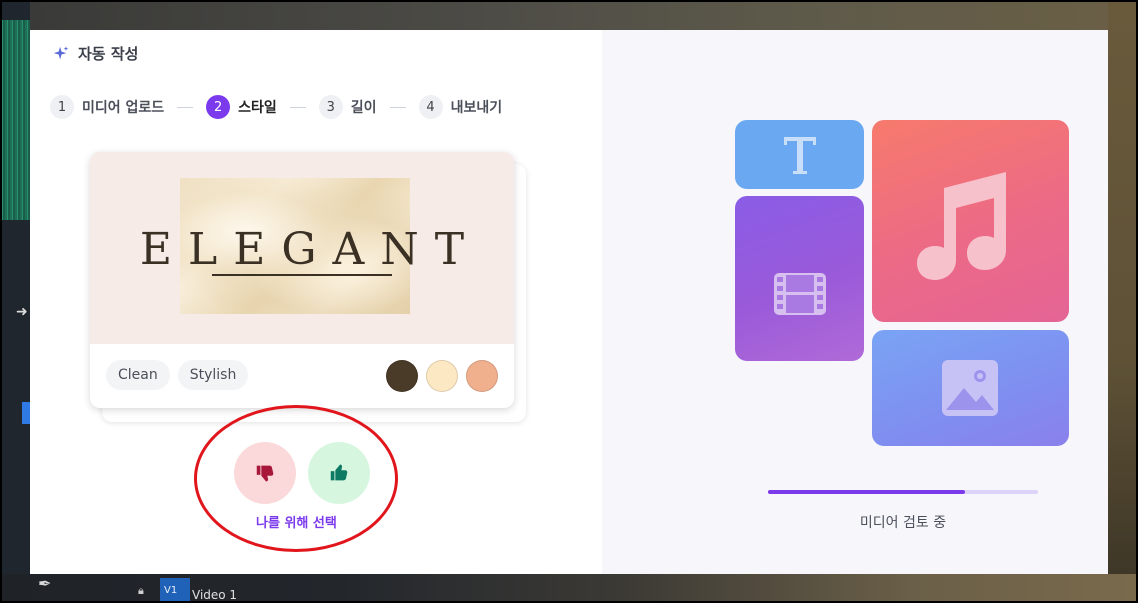  I want to click on color-swatches, so click(442, 376).